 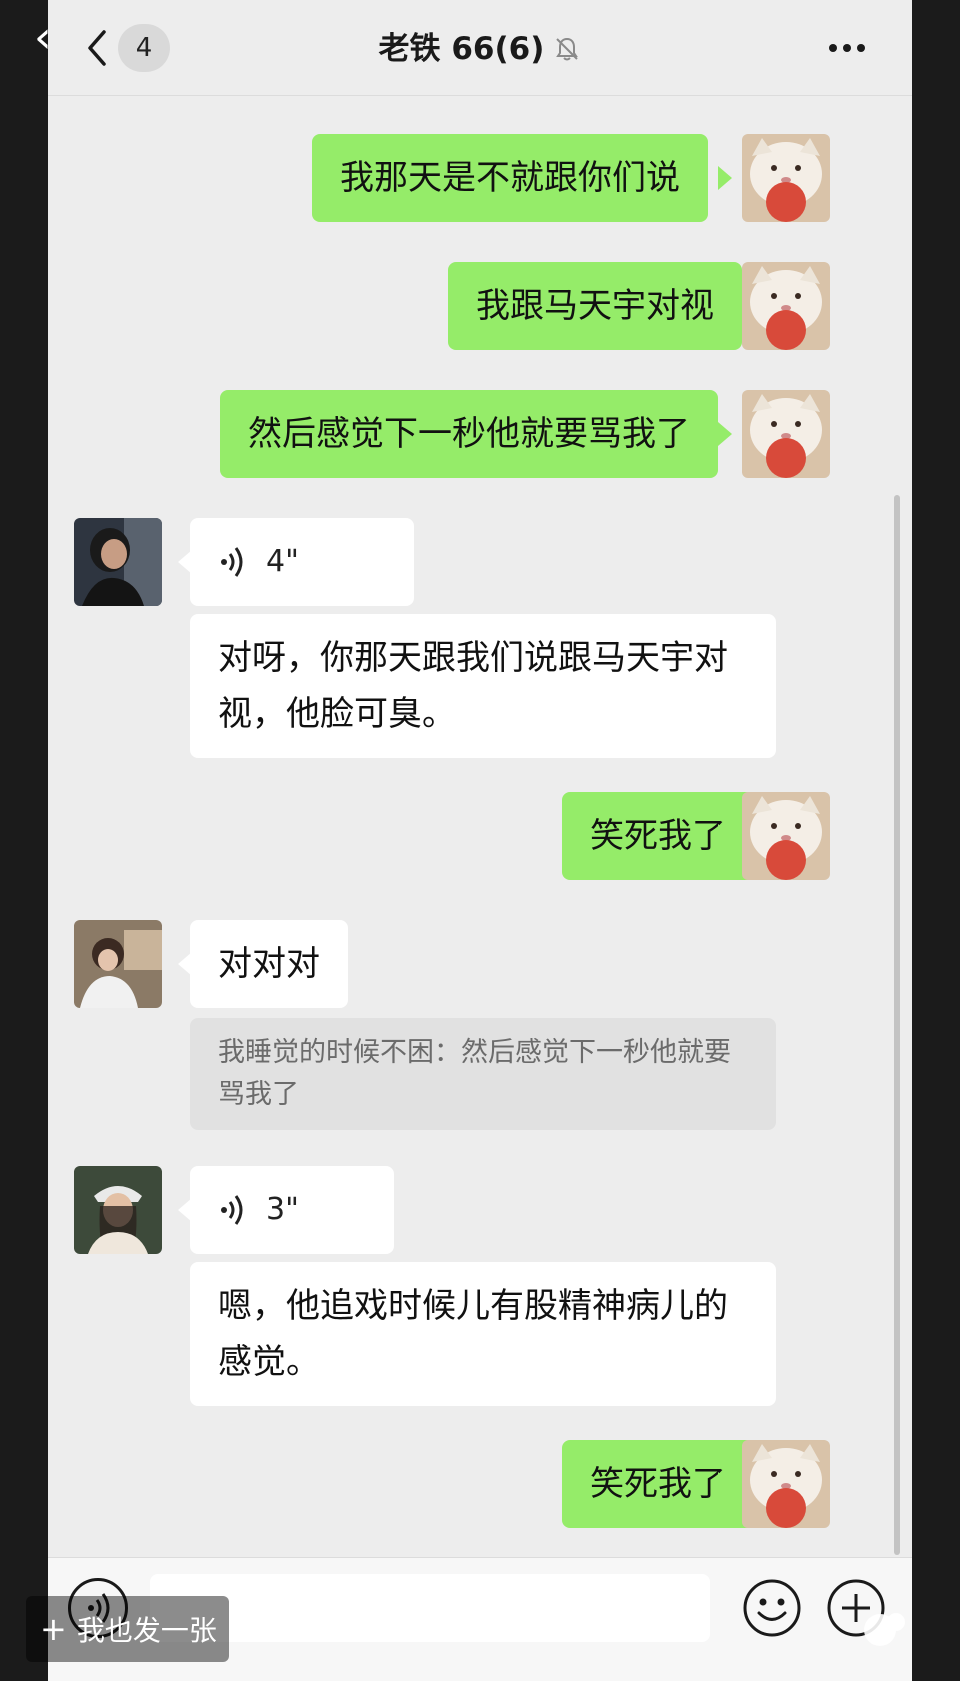 I want to click on chat-header: 4 老铁 66(6), so click(x=480, y=48).